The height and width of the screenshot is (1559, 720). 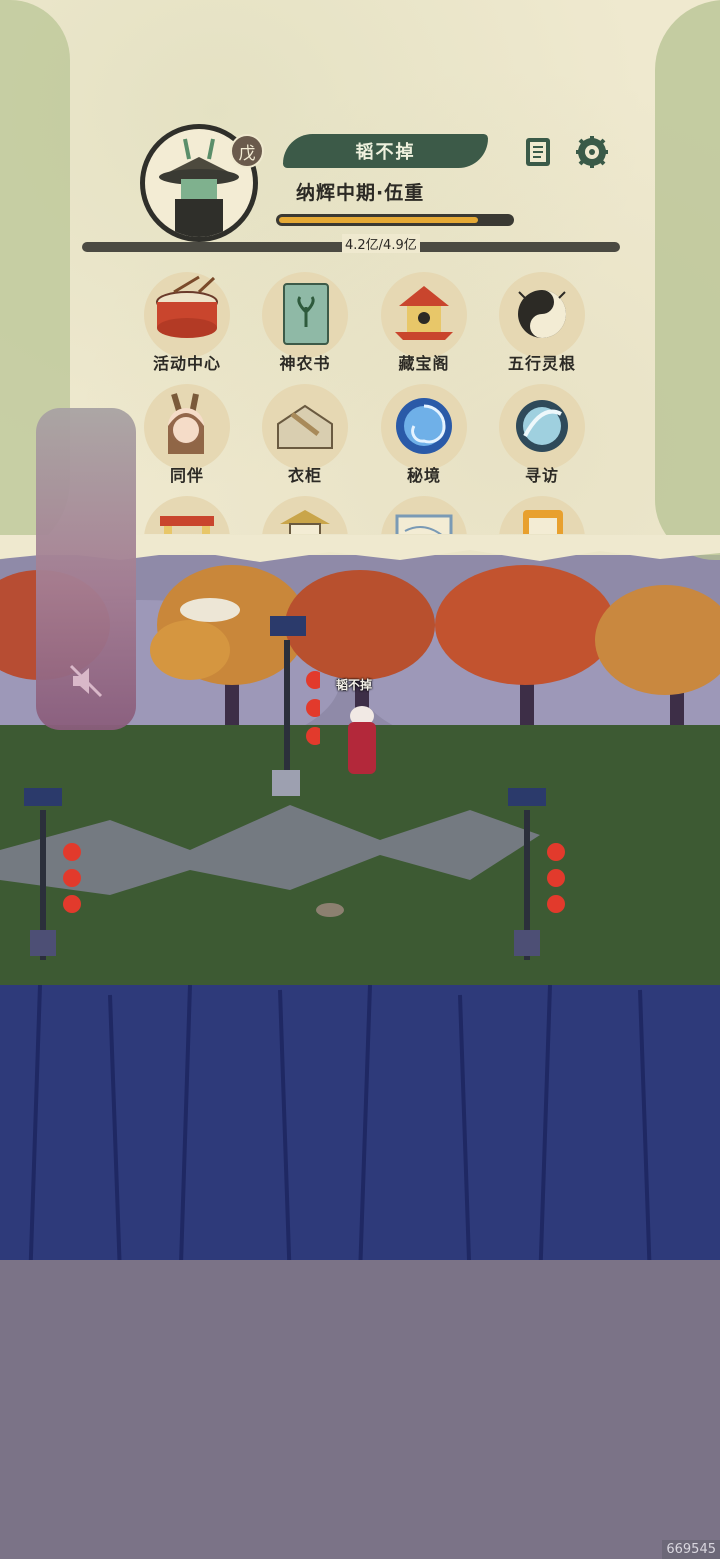 What do you see at coordinates (542, 315) in the screenshot?
I see `yin-yang-icon` at bounding box center [542, 315].